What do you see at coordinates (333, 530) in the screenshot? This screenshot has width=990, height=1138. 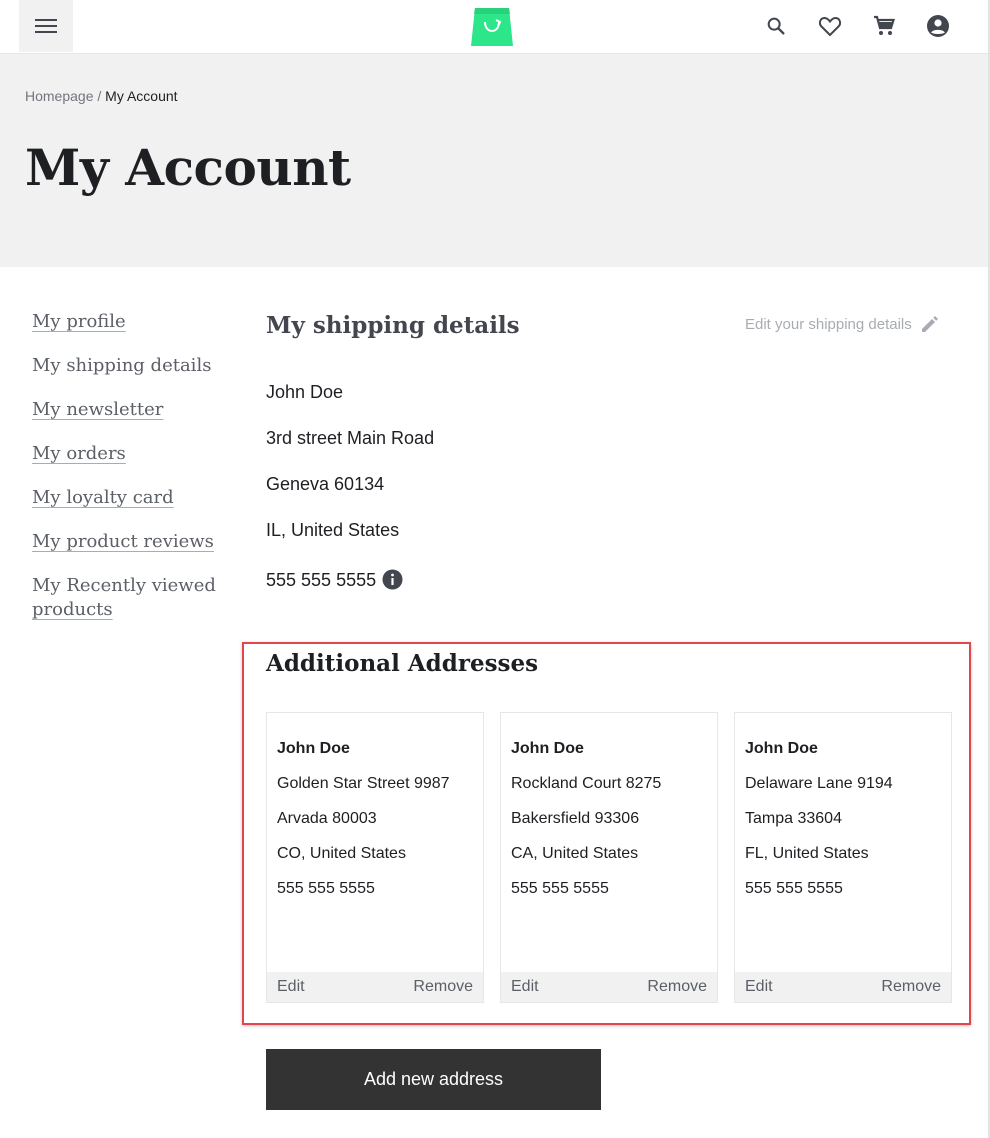 I see `shipping-region: IL, United States` at bounding box center [333, 530].